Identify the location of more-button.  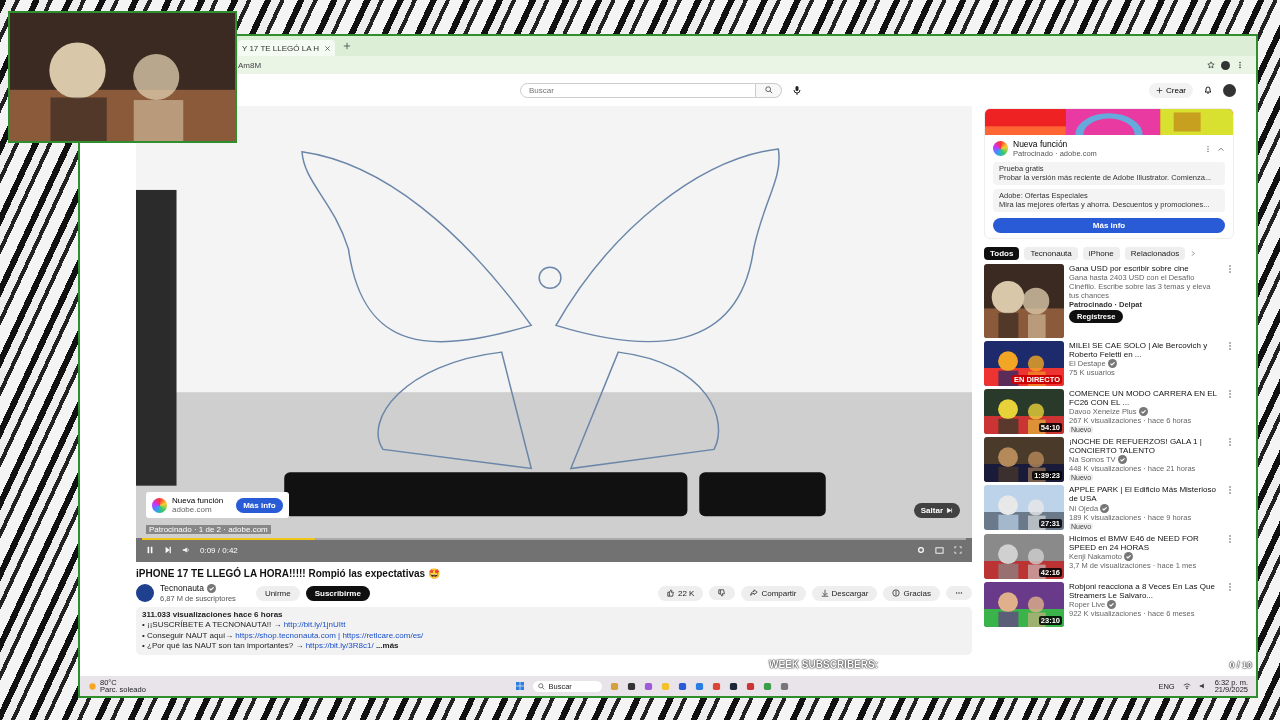
(959, 593).